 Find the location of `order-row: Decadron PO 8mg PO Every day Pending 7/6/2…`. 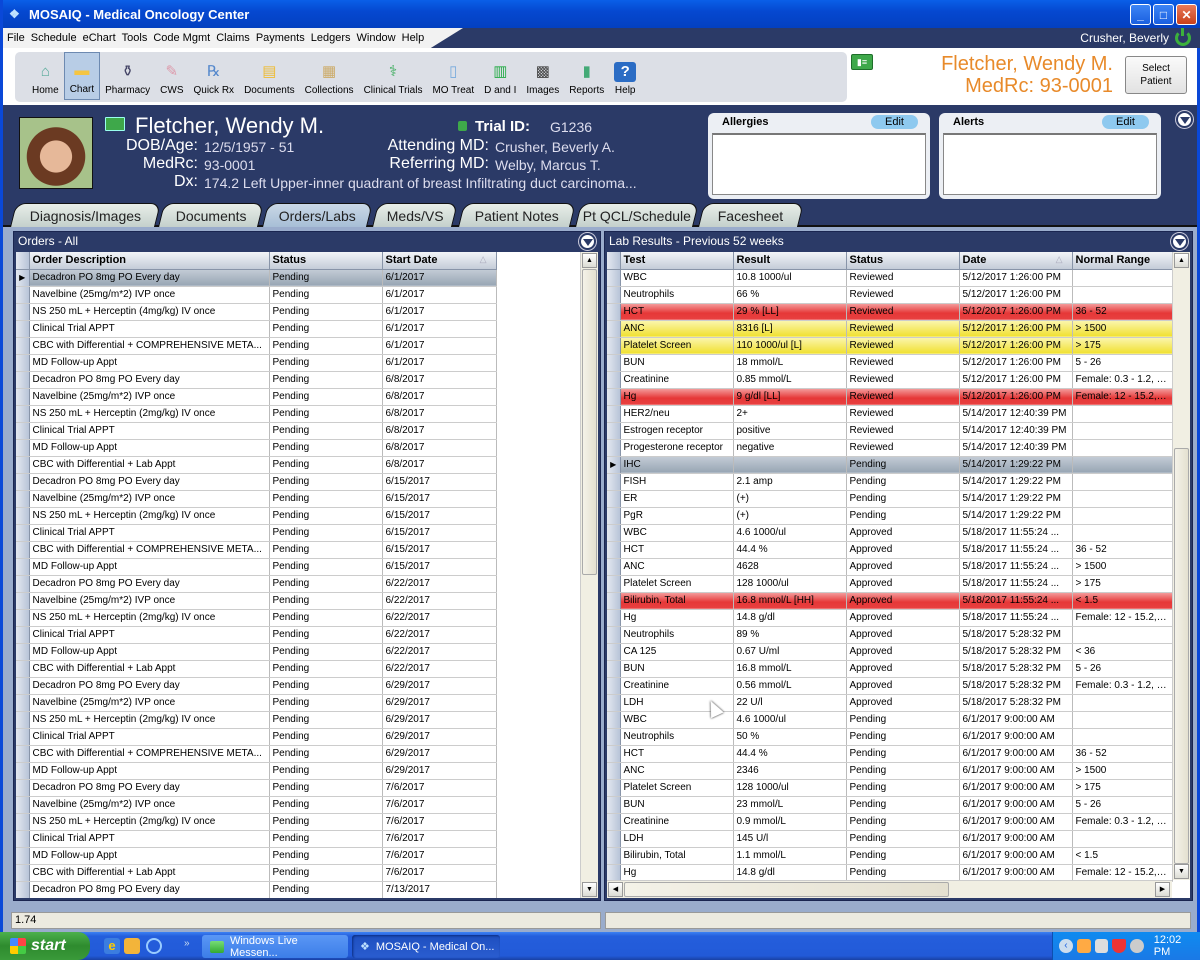

order-row: Decadron PO 8mg PO Every day Pending 7/6/2… is located at coordinates (256, 788).